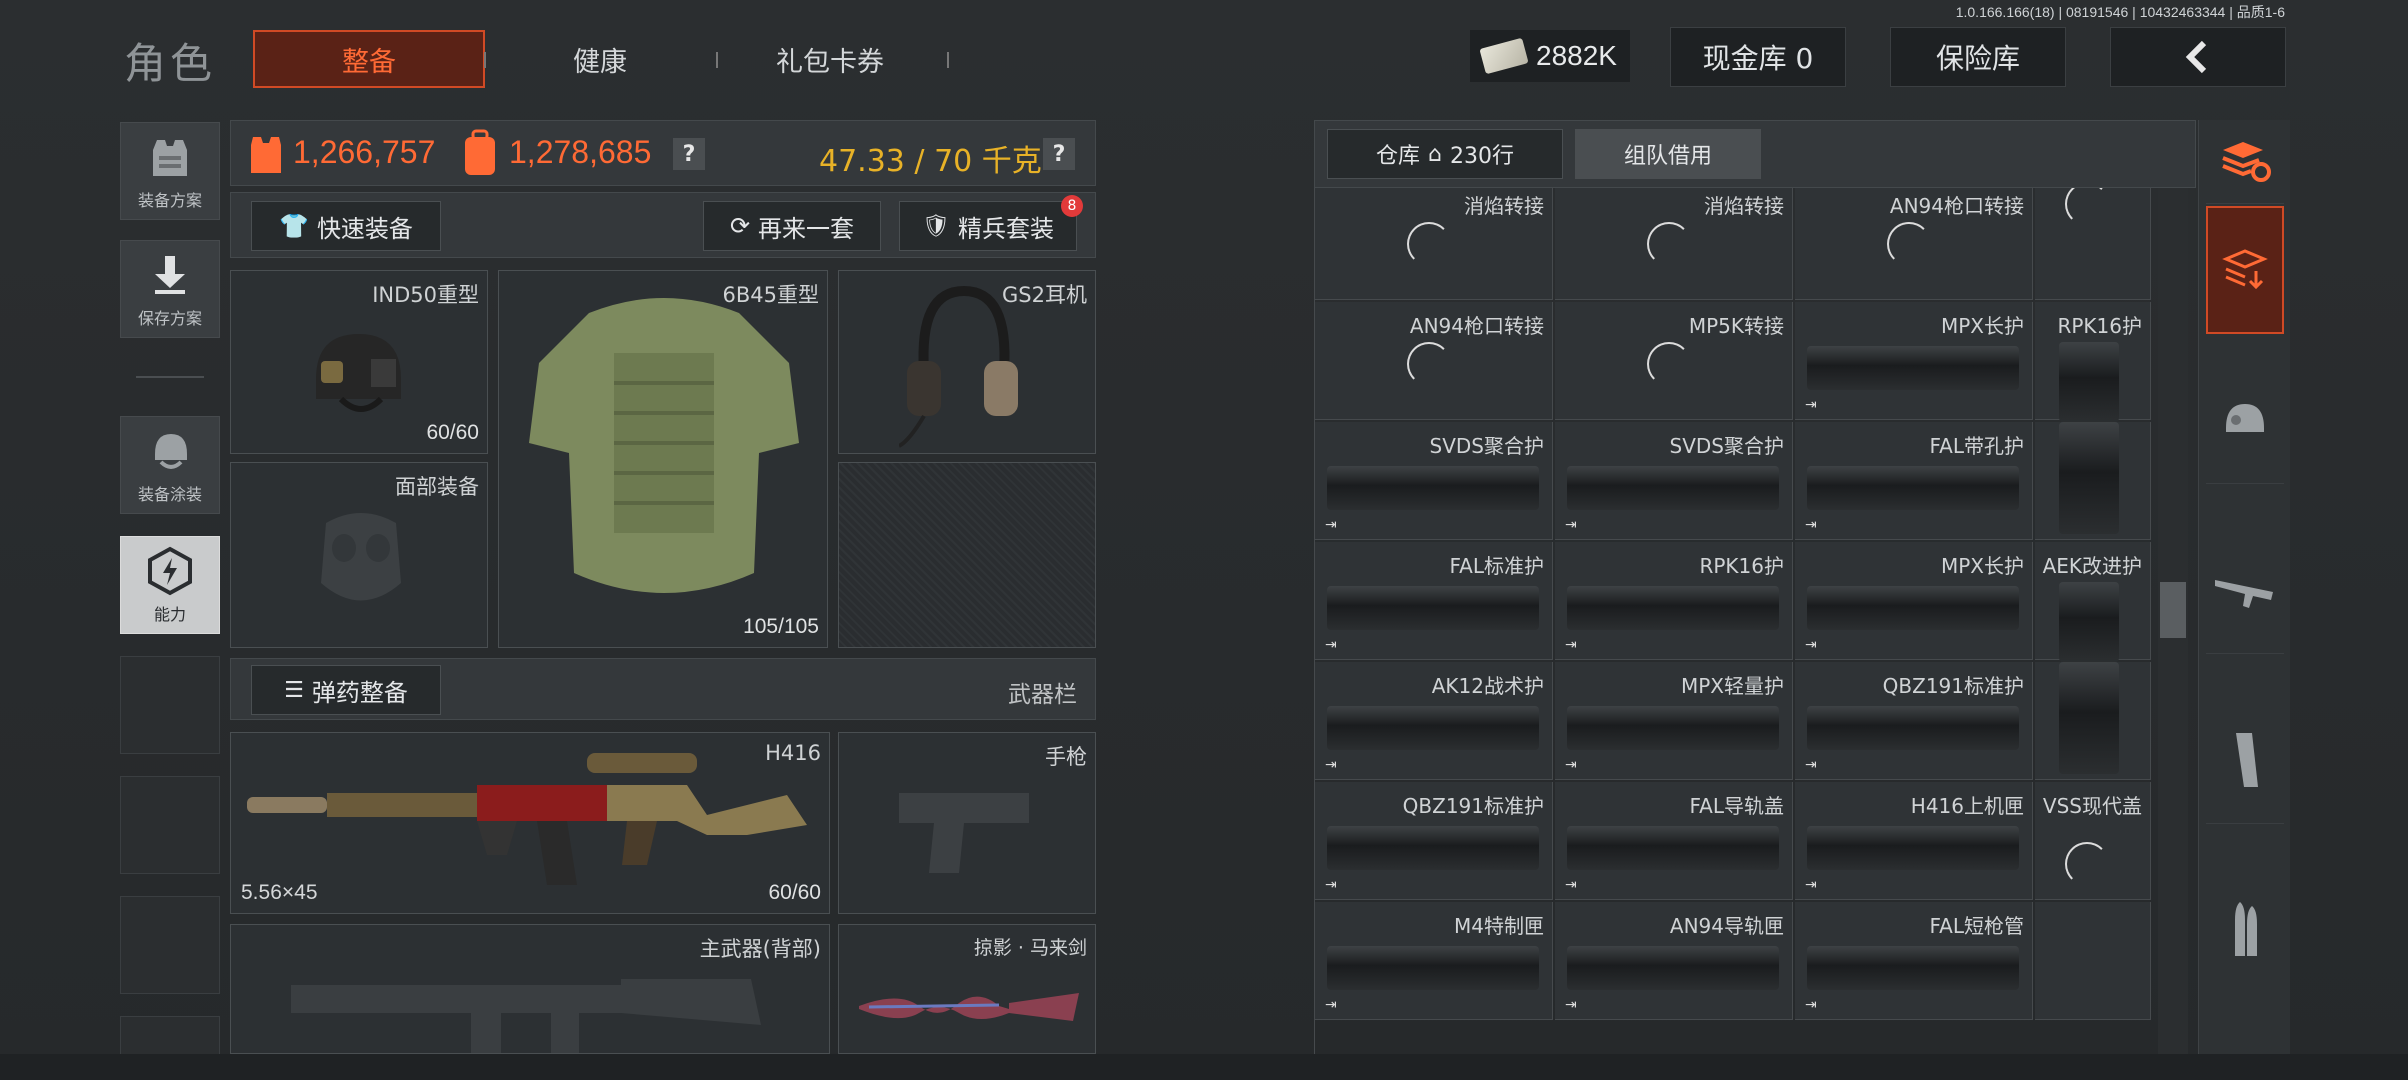  What do you see at coordinates (792, 226) in the screenshot?
I see `again-button: ⟳ 再来一套` at bounding box center [792, 226].